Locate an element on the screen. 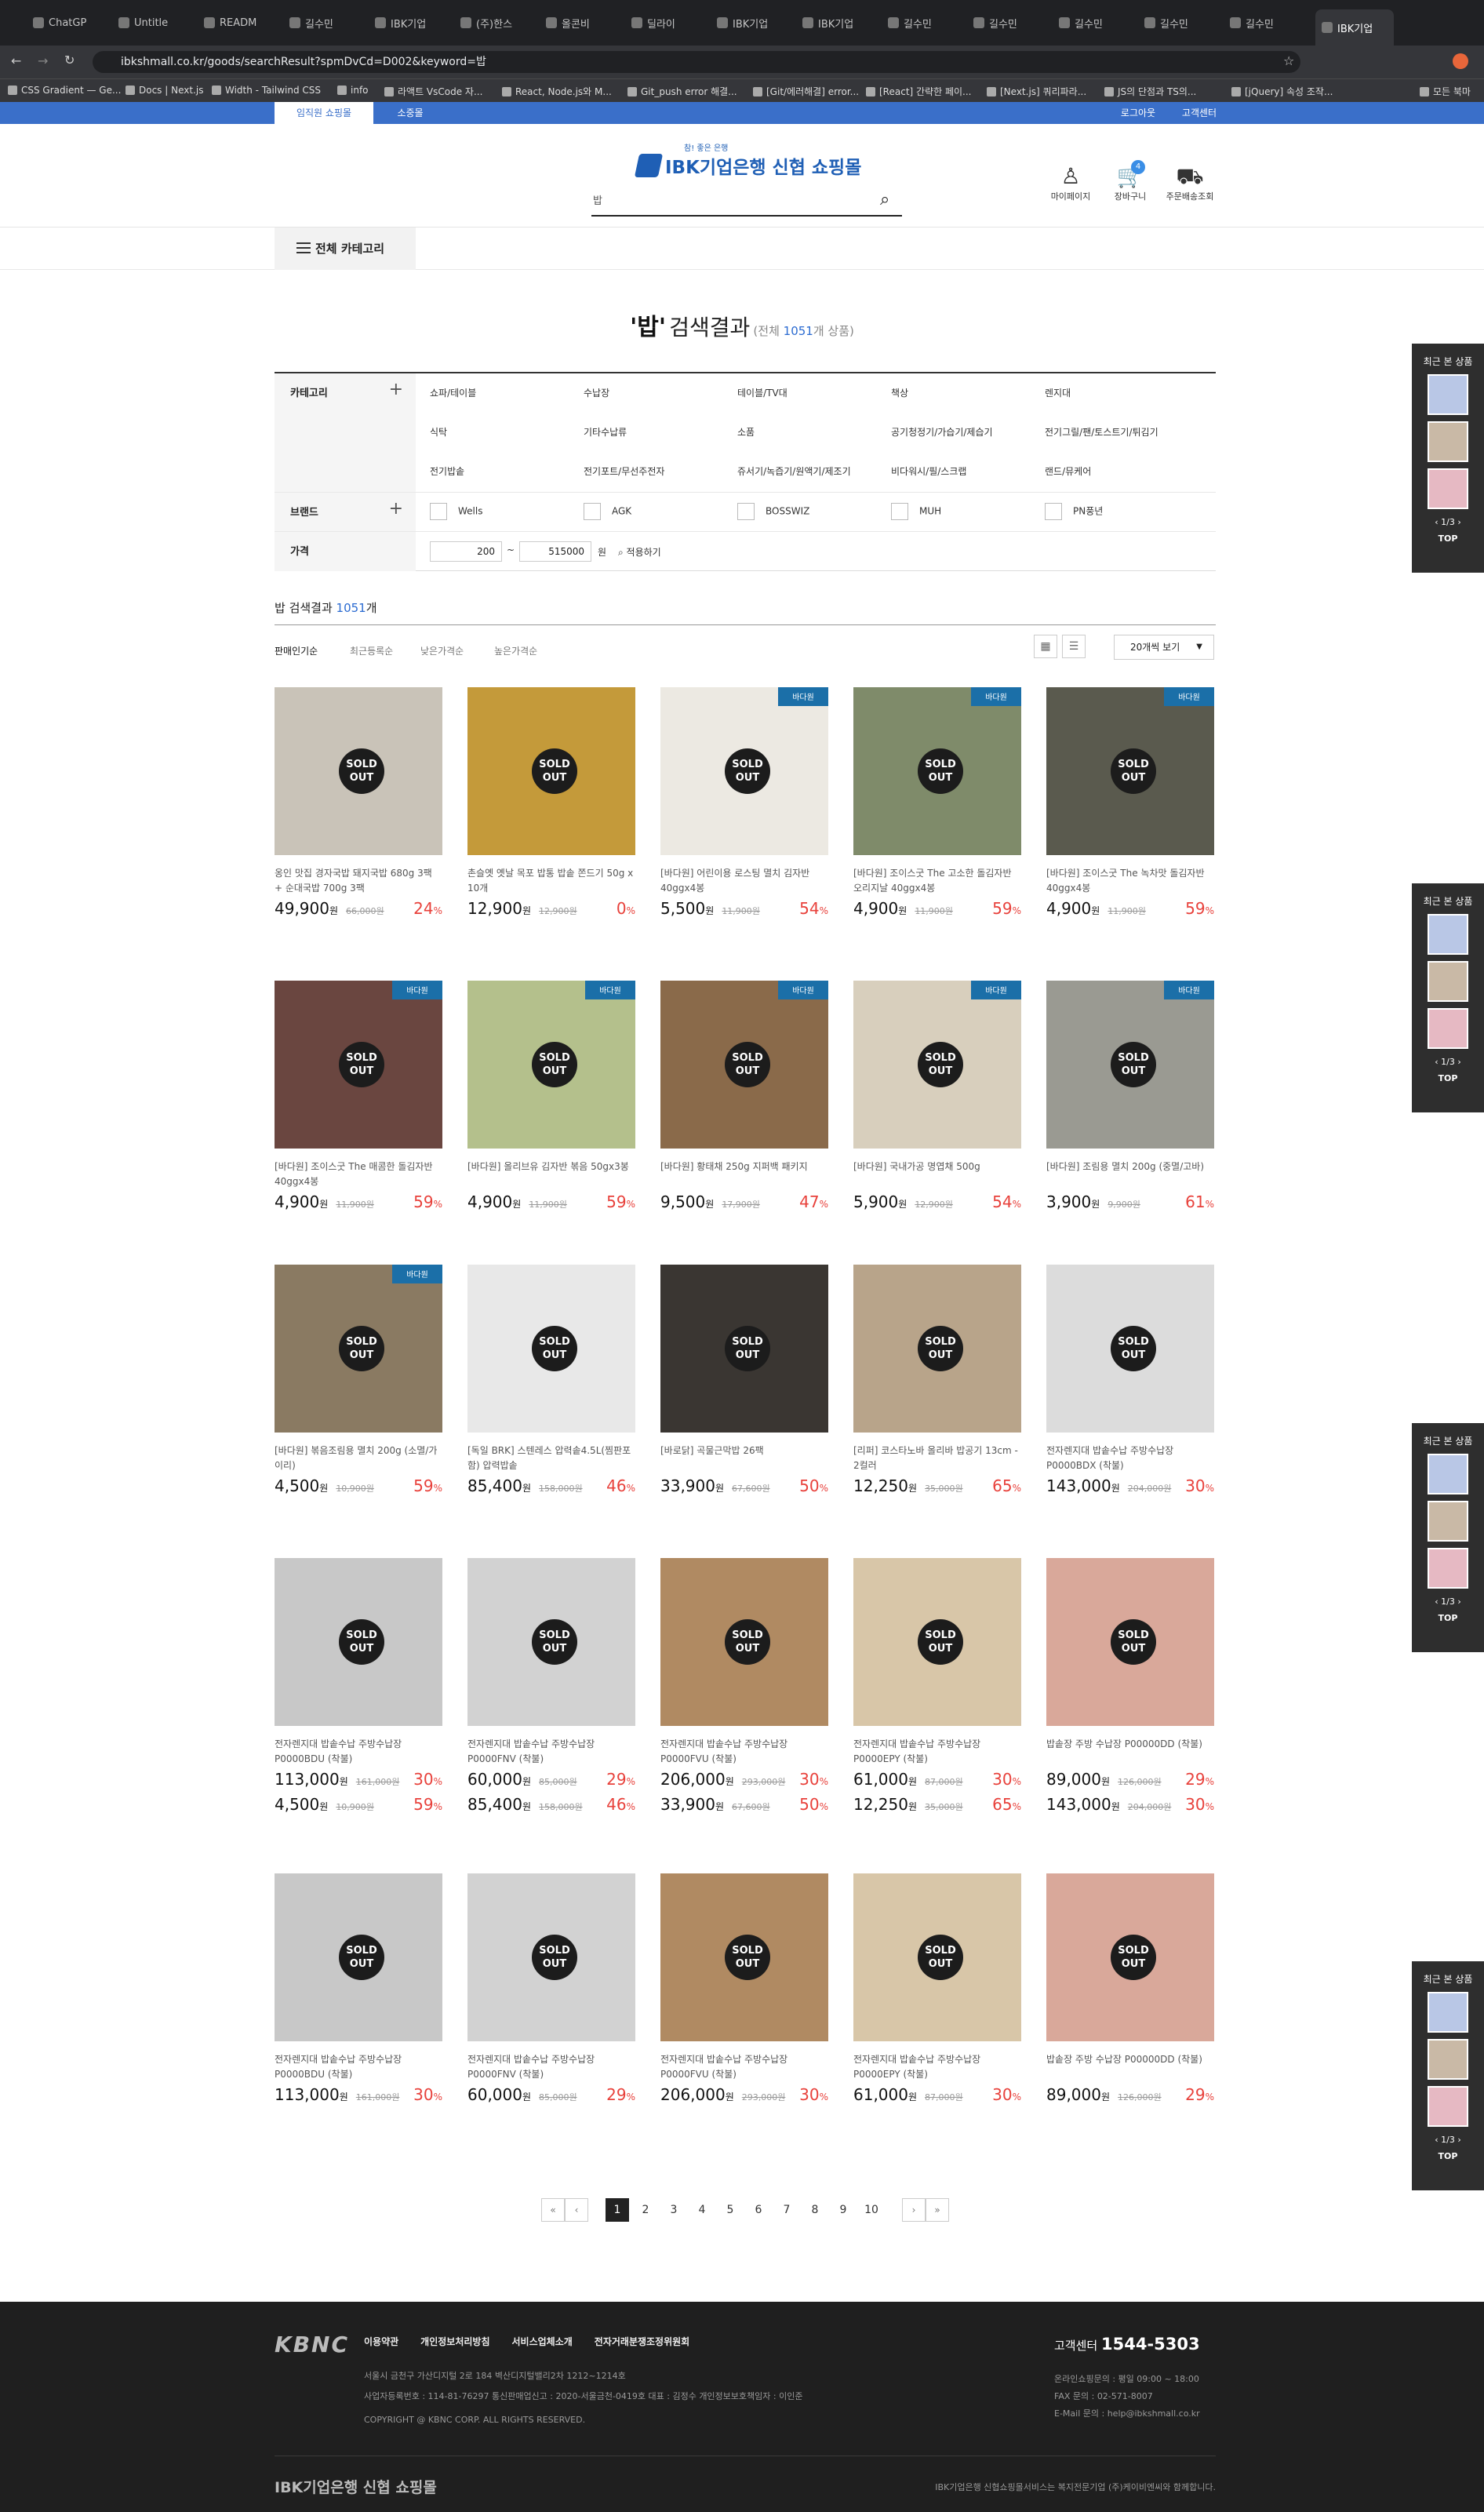  category-filter-item: 전기밥솥 is located at coordinates (447, 471).